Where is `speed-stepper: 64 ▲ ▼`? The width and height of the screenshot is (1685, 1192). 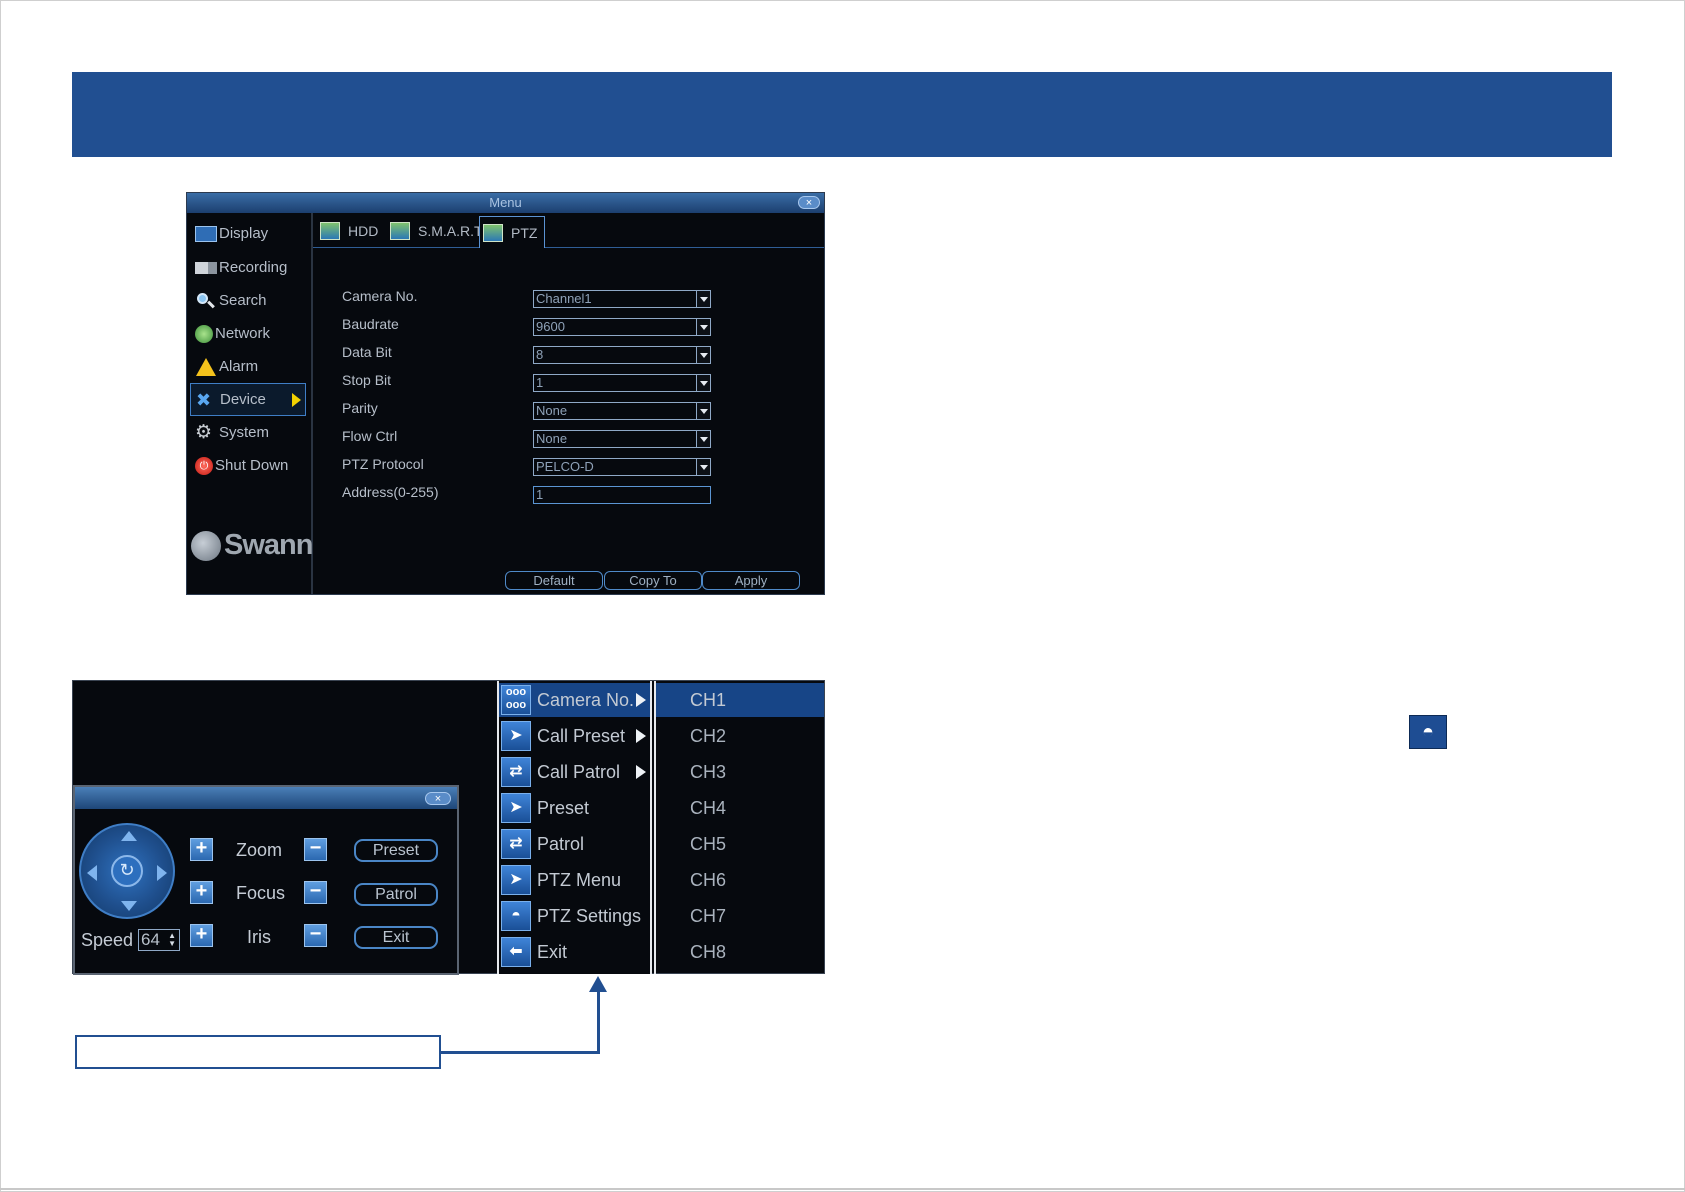 speed-stepper: 64 ▲ ▼ is located at coordinates (159, 940).